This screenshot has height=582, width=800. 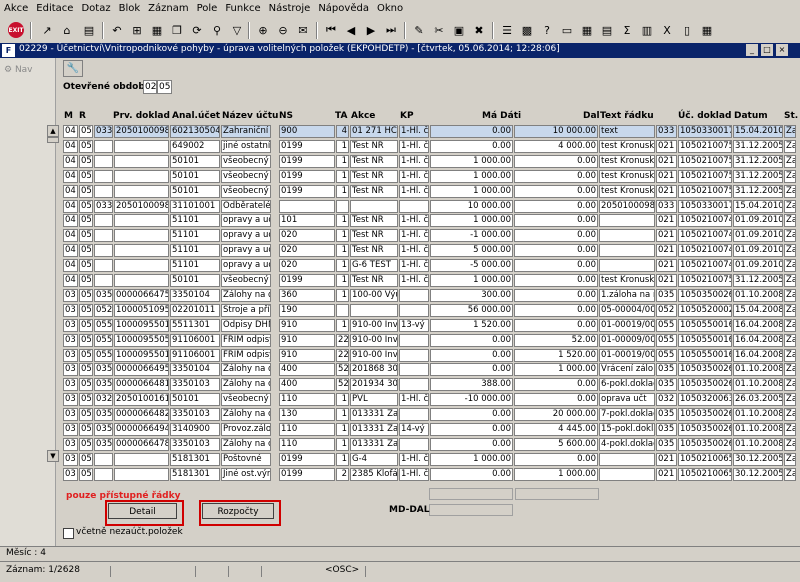 I want to click on cell-ma-dati: 1 000.00, so click(x=471, y=176).